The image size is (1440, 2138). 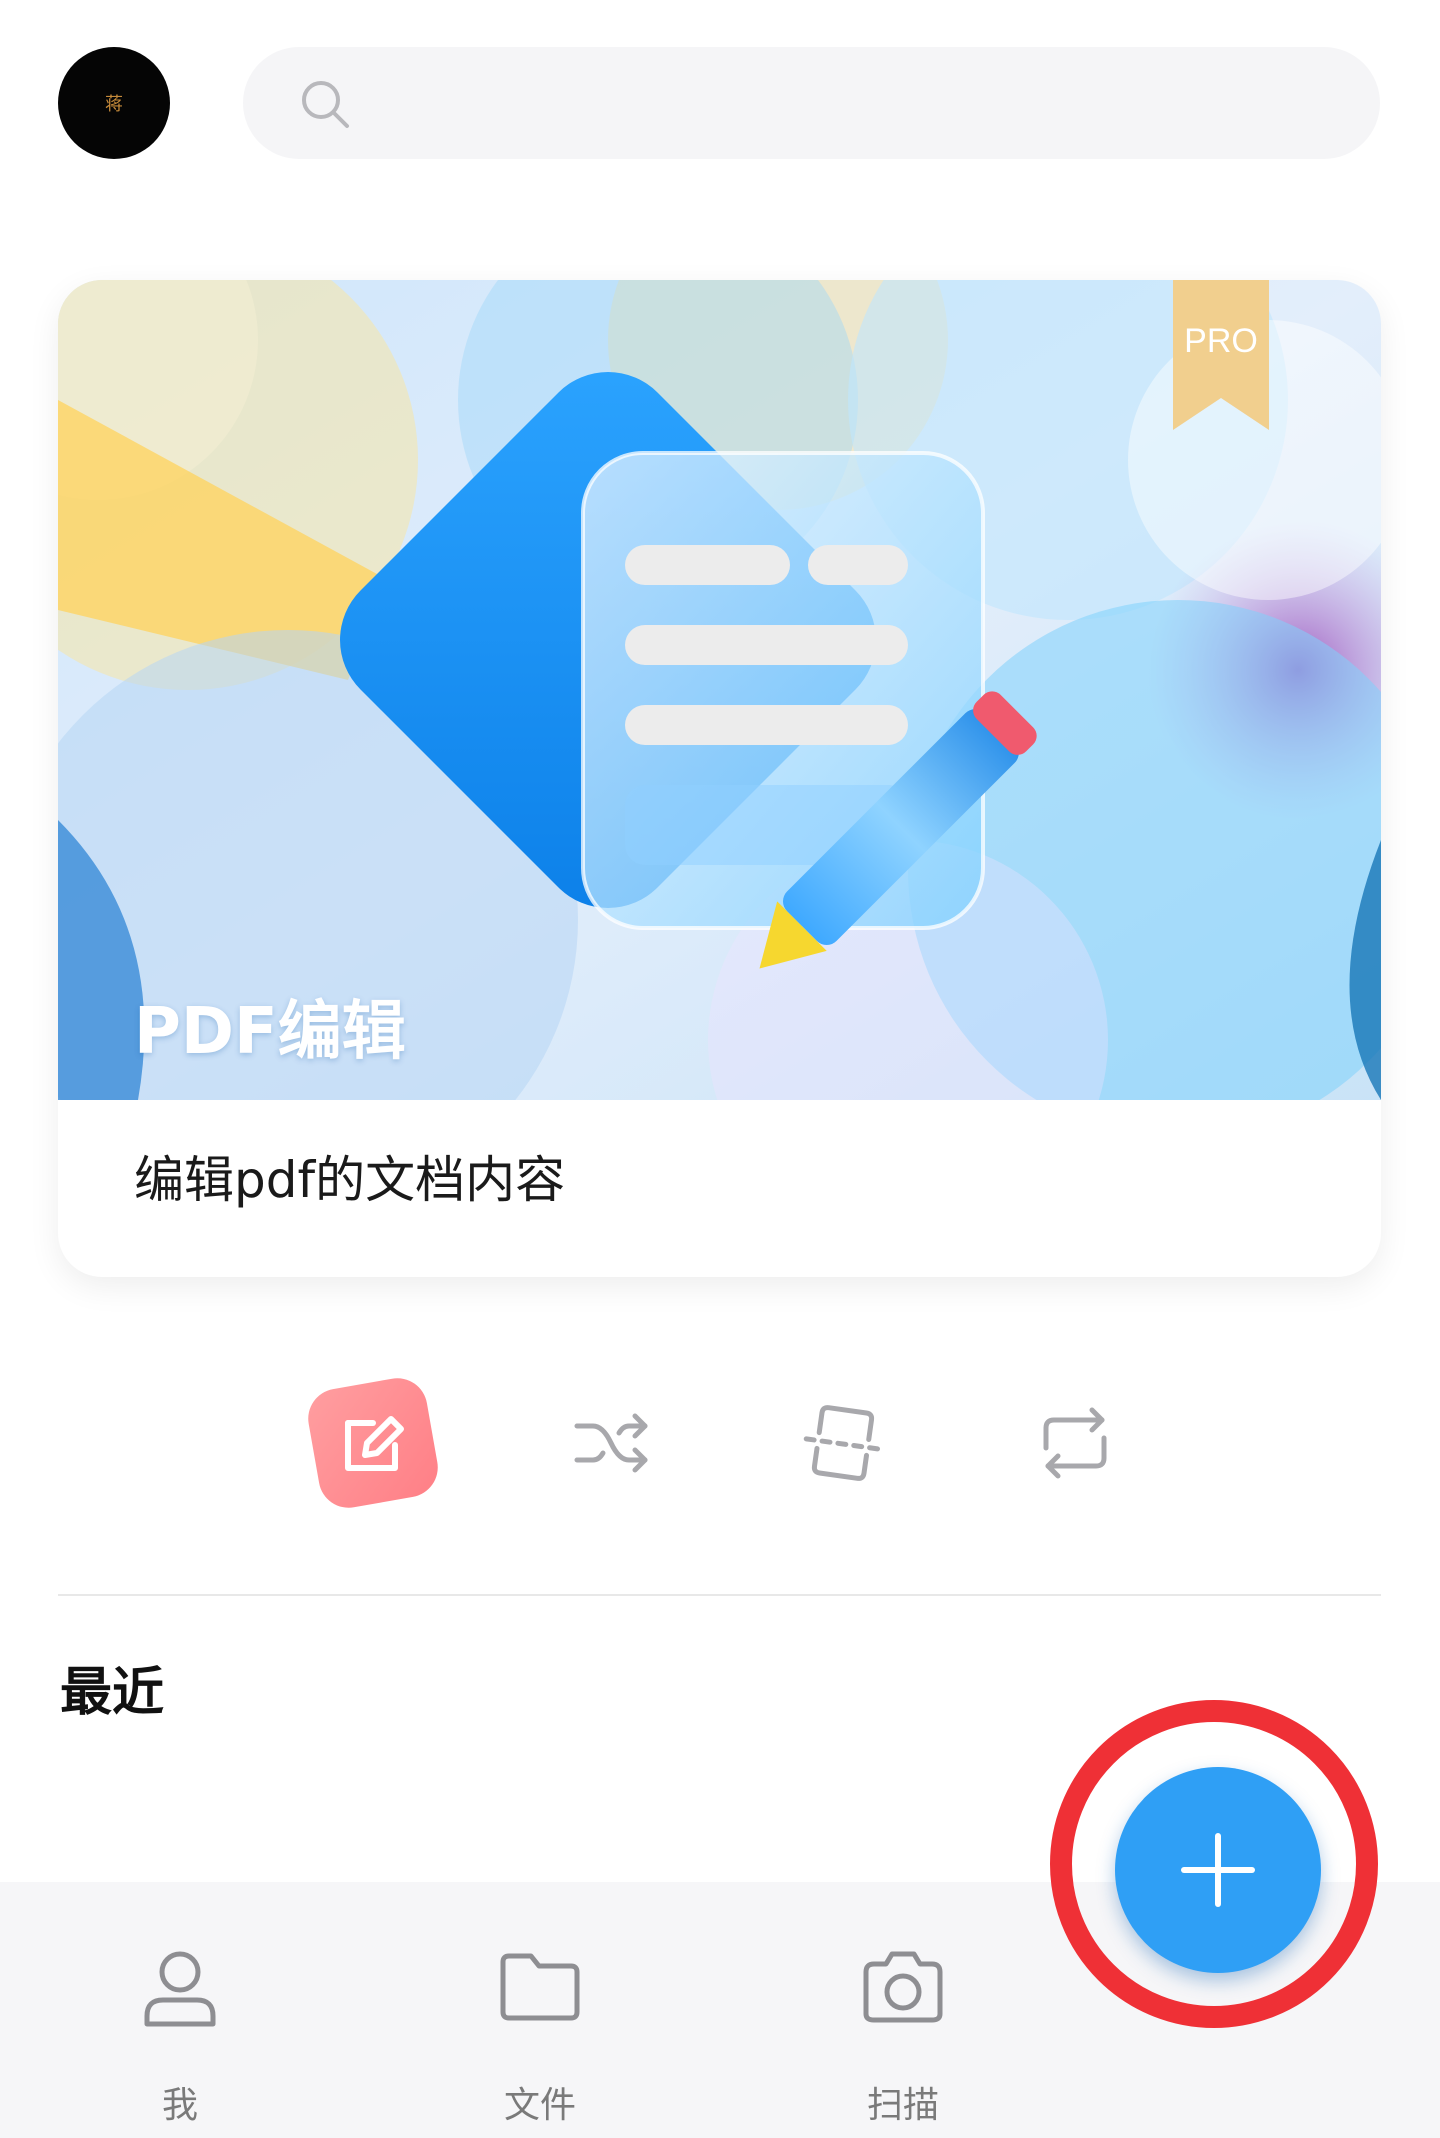 I want to click on section-divider, so click(x=719, y=1595).